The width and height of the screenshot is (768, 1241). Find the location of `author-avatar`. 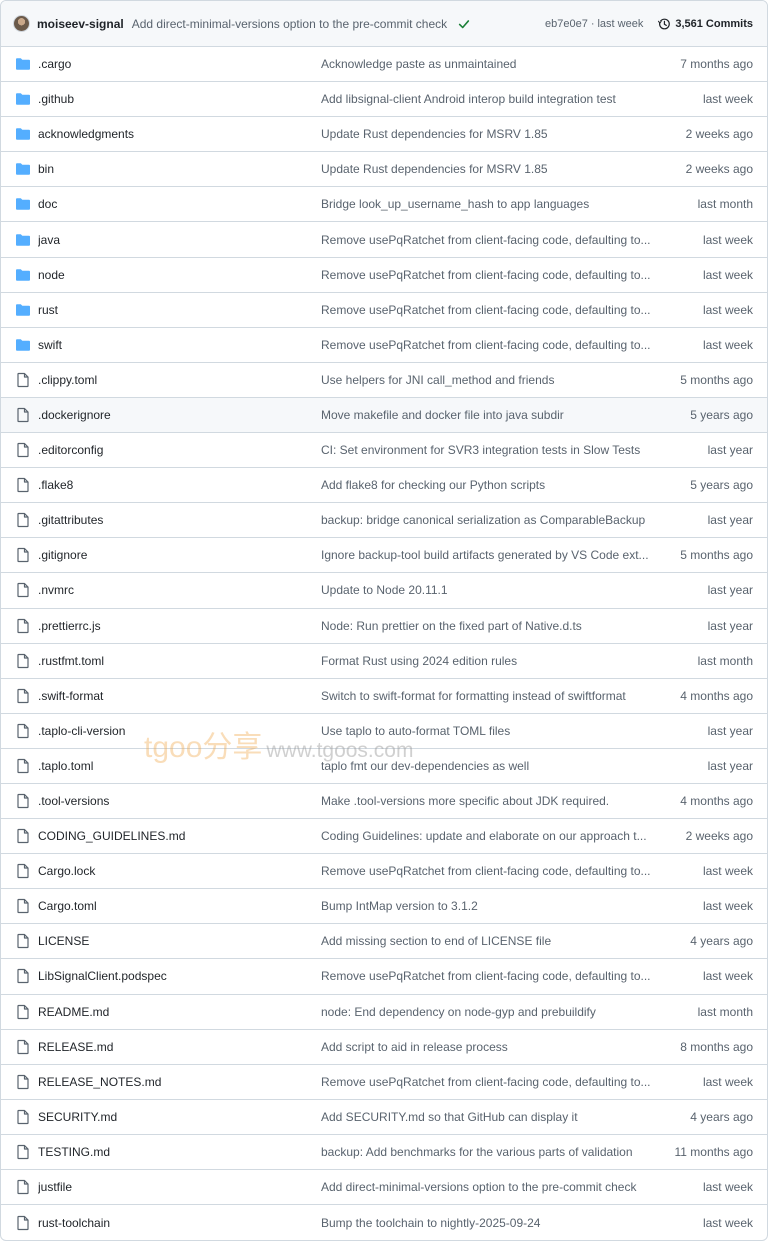

author-avatar is located at coordinates (21, 23).